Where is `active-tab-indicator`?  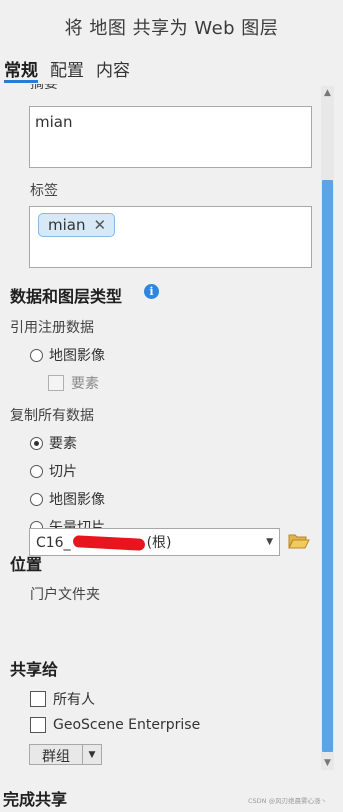
active-tab-indicator is located at coordinates (21, 81).